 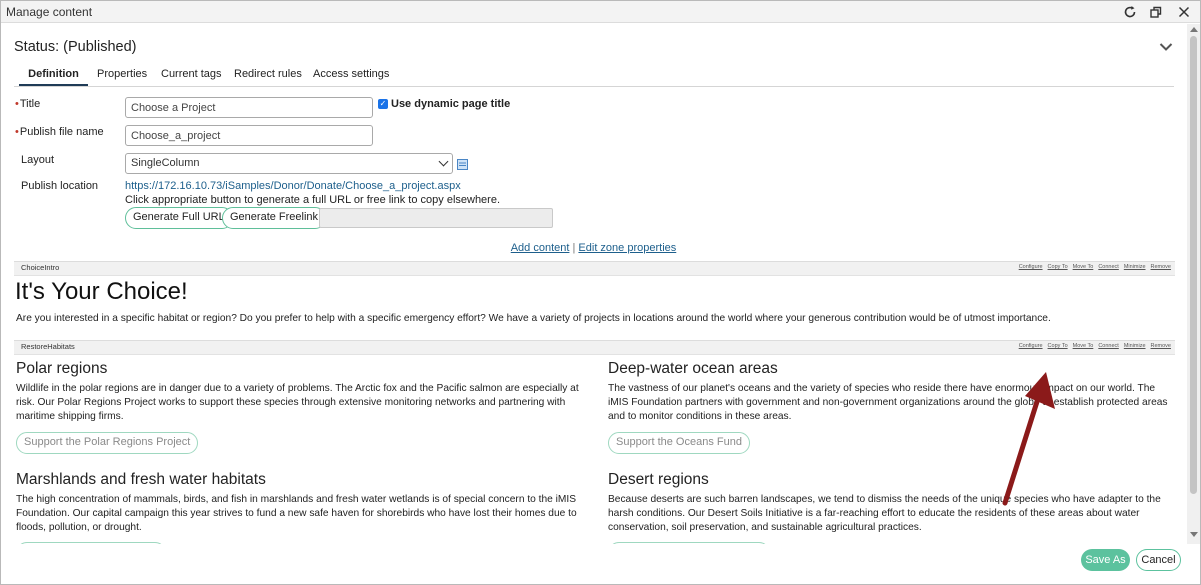 I want to click on dynamic-title-checkbox: ✓, so click(x=383, y=104).